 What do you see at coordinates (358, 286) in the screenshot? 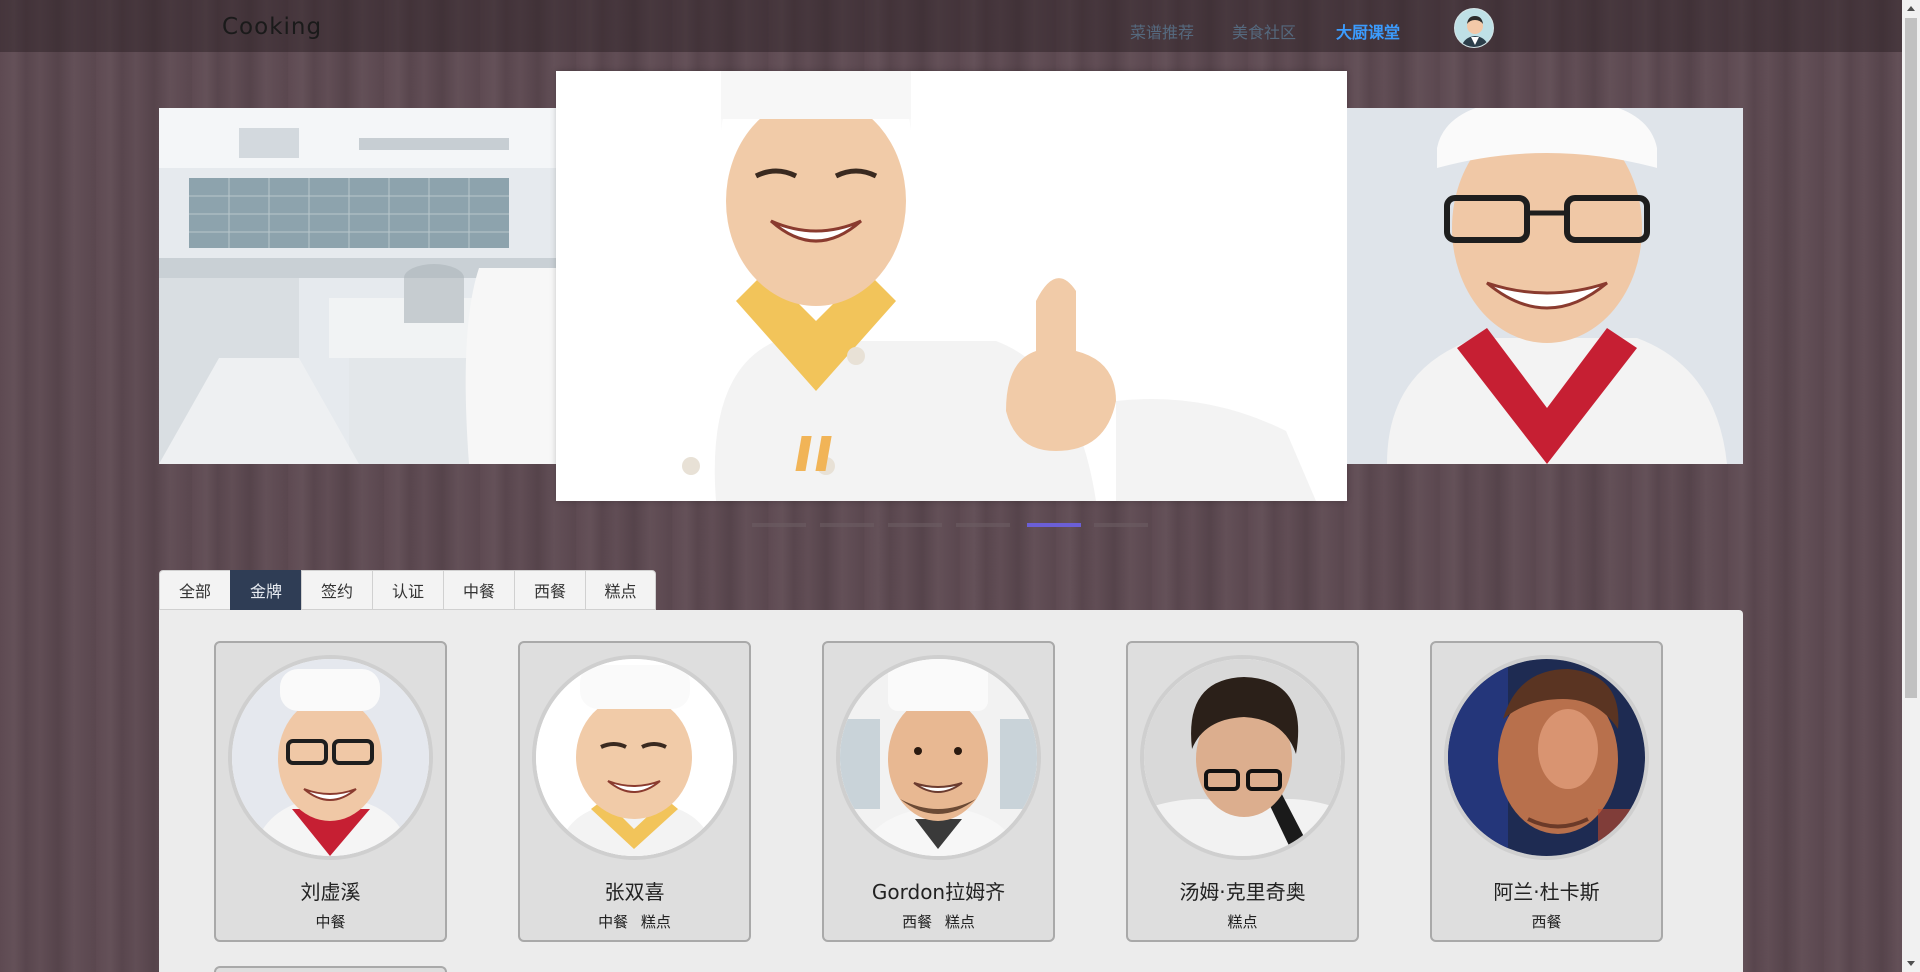
I see `kitchen-chef-image` at bounding box center [358, 286].